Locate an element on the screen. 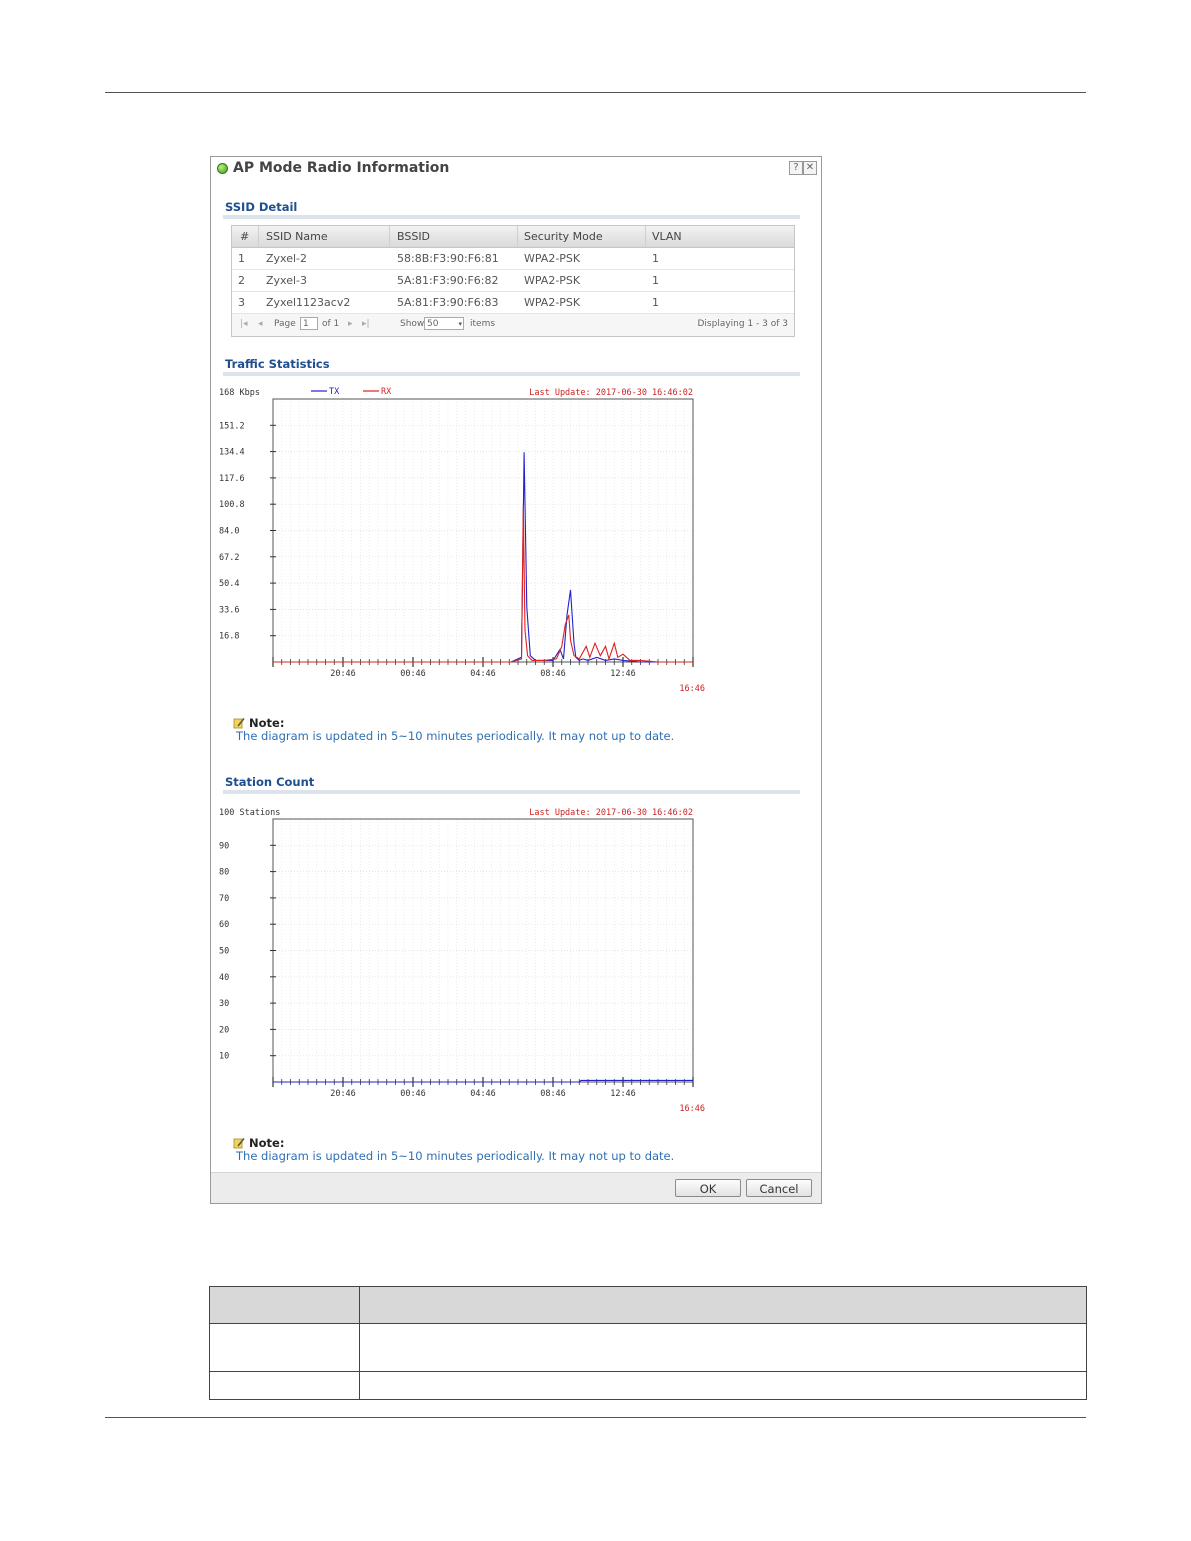 The image size is (1191, 1541). y-tick-label: 134.4 is located at coordinates (232, 453).